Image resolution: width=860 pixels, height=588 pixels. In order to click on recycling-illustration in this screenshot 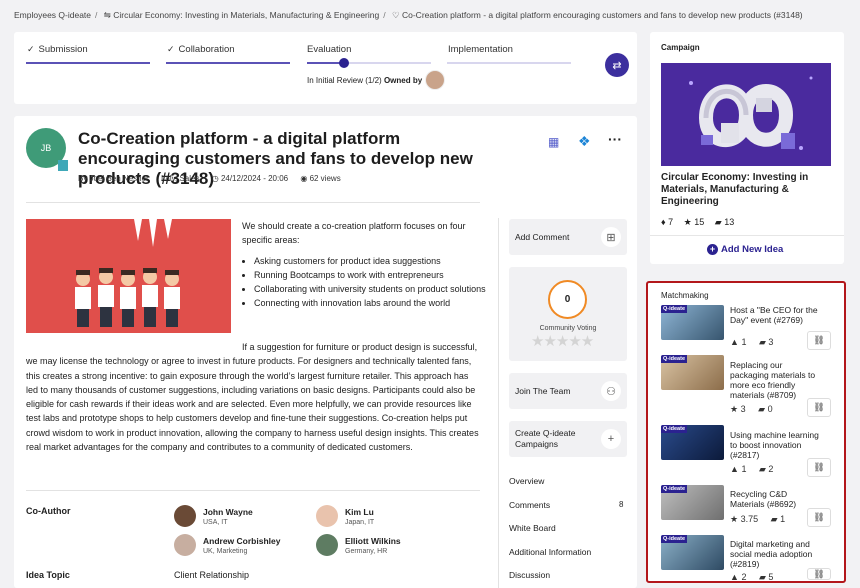, I will do `click(751, 113)`.